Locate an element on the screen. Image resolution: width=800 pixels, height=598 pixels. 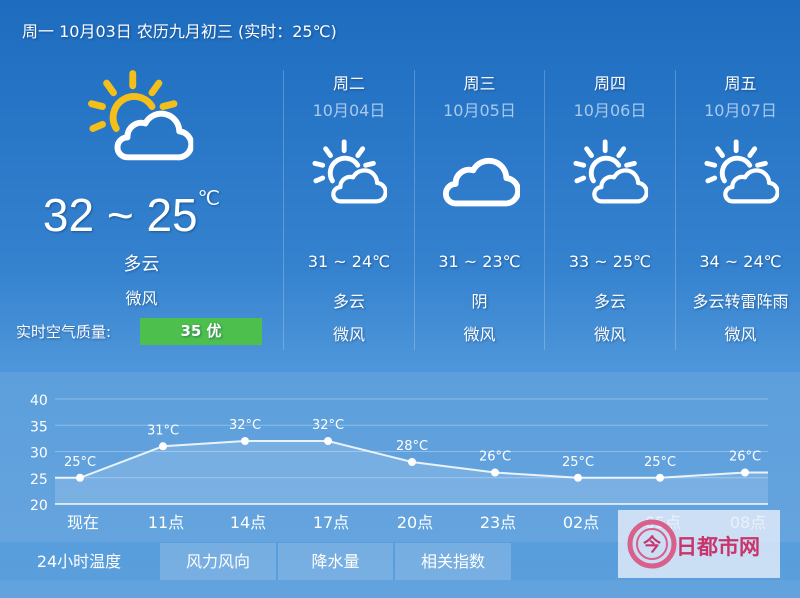
forecast-desc: 阴 is located at coordinates (479, 301).